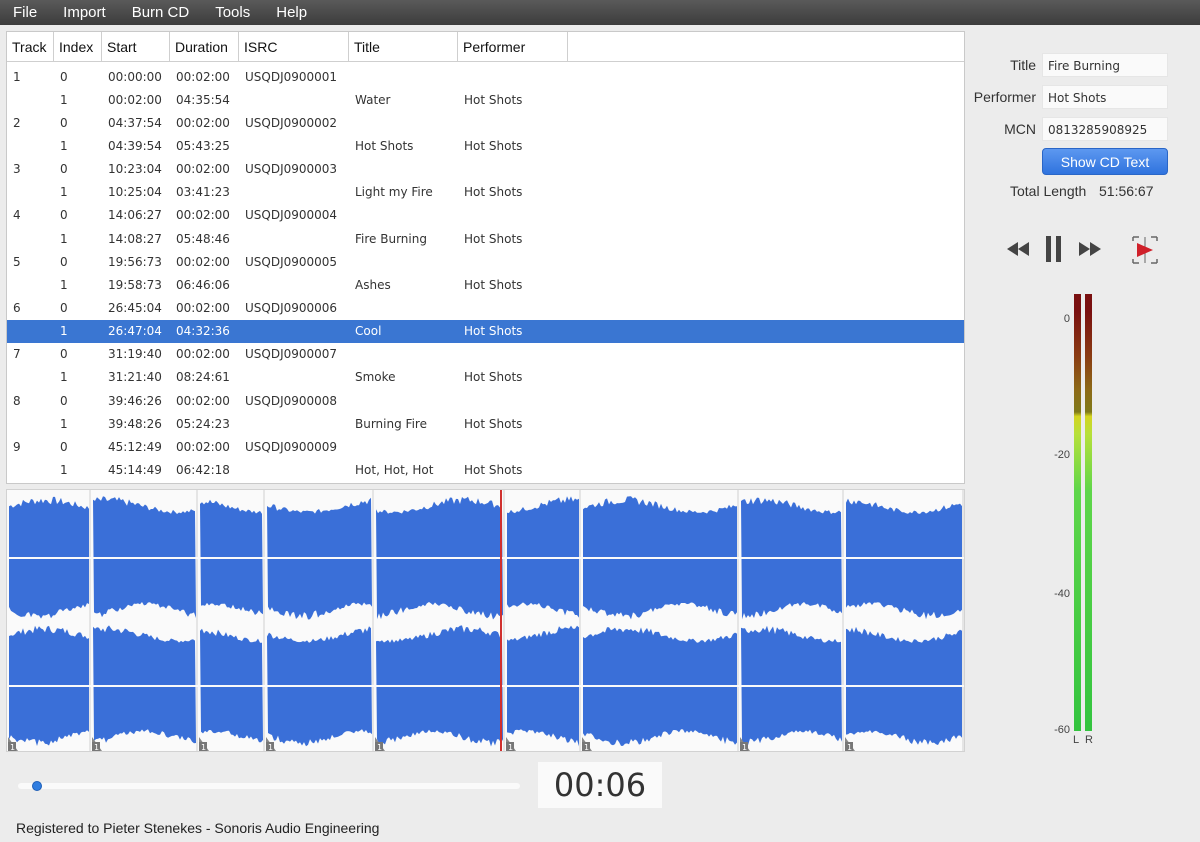 The width and height of the screenshot is (1200, 842). Describe the element at coordinates (135, 284) in the screenshot. I see `cell-start: 19:58:73` at that location.